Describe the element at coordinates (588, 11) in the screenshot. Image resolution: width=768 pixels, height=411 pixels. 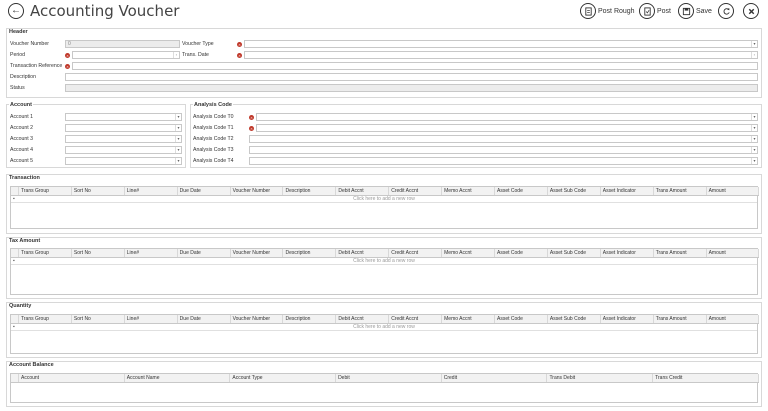
I see `post-rough-icon` at that location.